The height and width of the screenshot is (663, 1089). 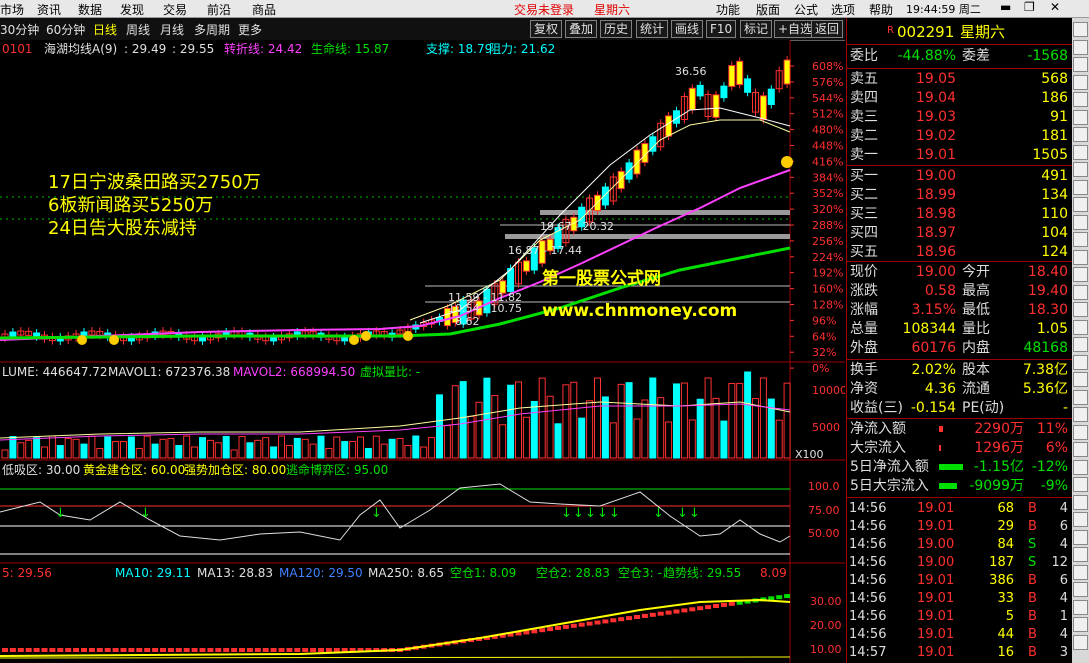 What do you see at coordinates (795, 29) in the screenshot?
I see `add-watchlist-button: +自选` at bounding box center [795, 29].